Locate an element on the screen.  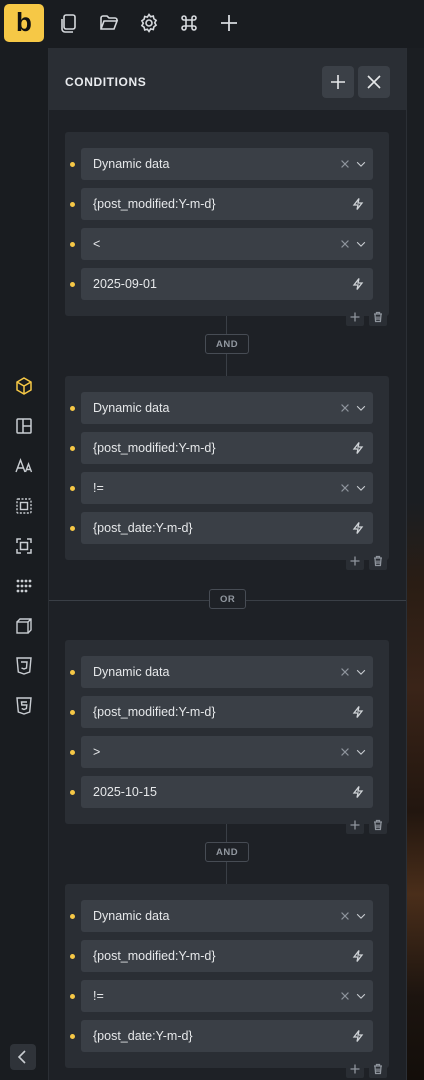
condition-row: {post_modified:Y-m-d} is located at coordinates (227, 956).